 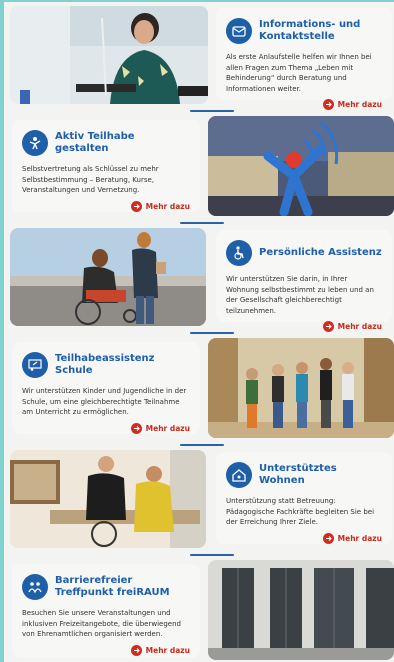 What do you see at coordinates (298, 474) in the screenshot?
I see `section-title: Unterstütztes Wohnen` at bounding box center [298, 474].